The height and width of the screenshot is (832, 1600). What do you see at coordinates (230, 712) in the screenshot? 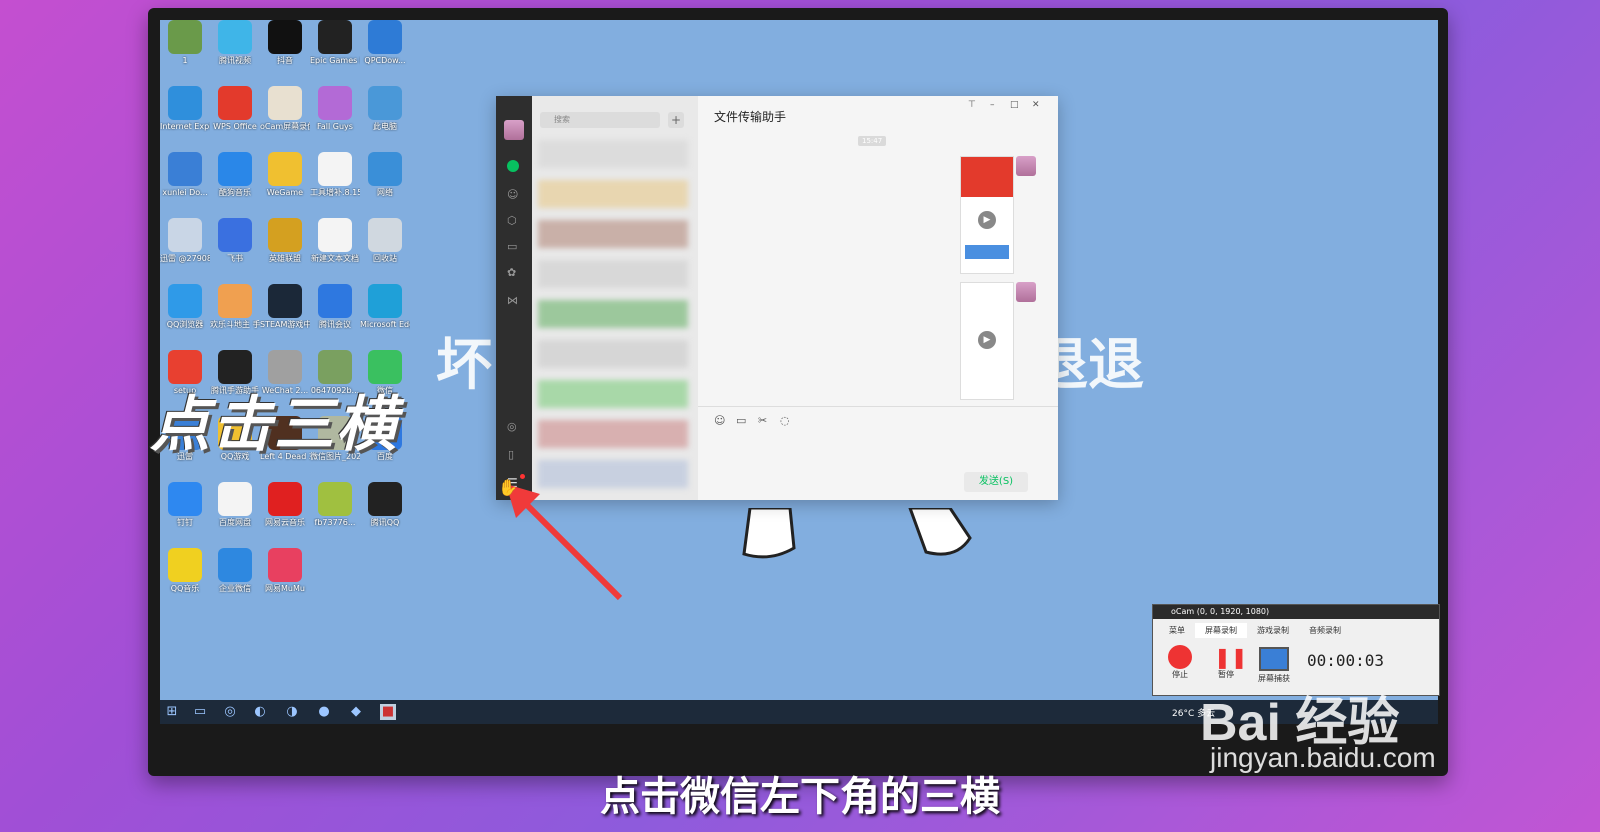
I see `search-taskbar-icon: ◎` at bounding box center [230, 712].